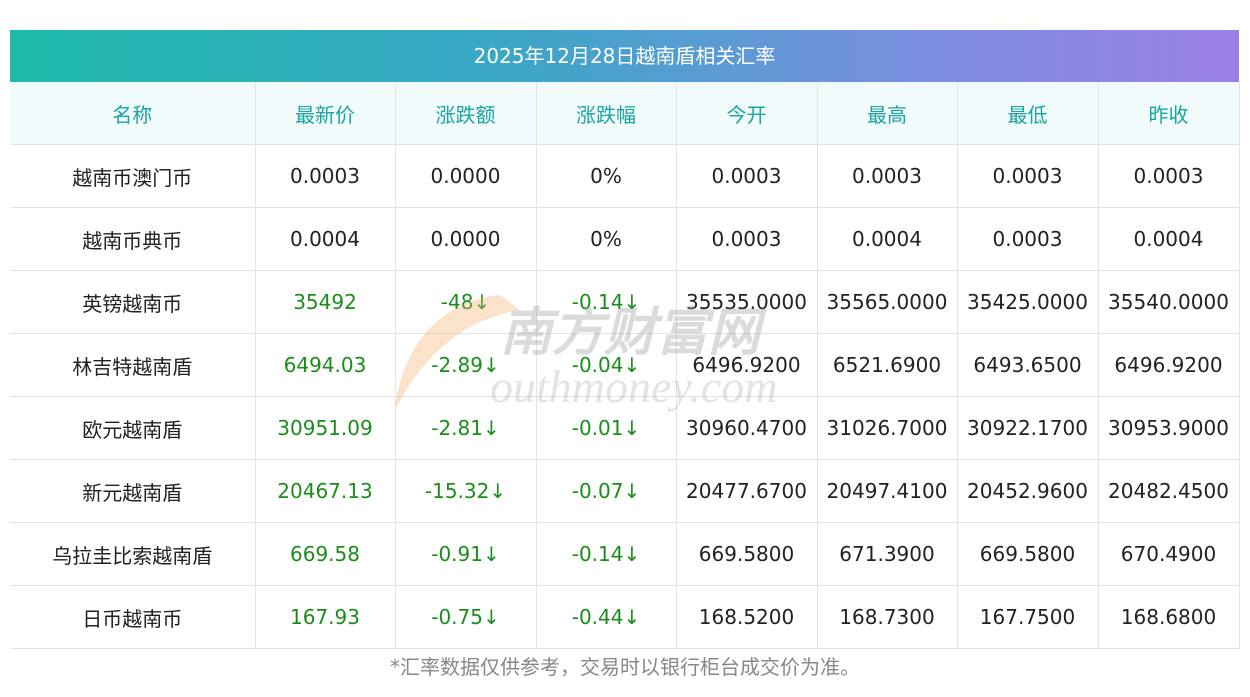 This screenshot has width=1250, height=697. I want to click on col-header-change-pct: 涨跌幅, so click(606, 113).